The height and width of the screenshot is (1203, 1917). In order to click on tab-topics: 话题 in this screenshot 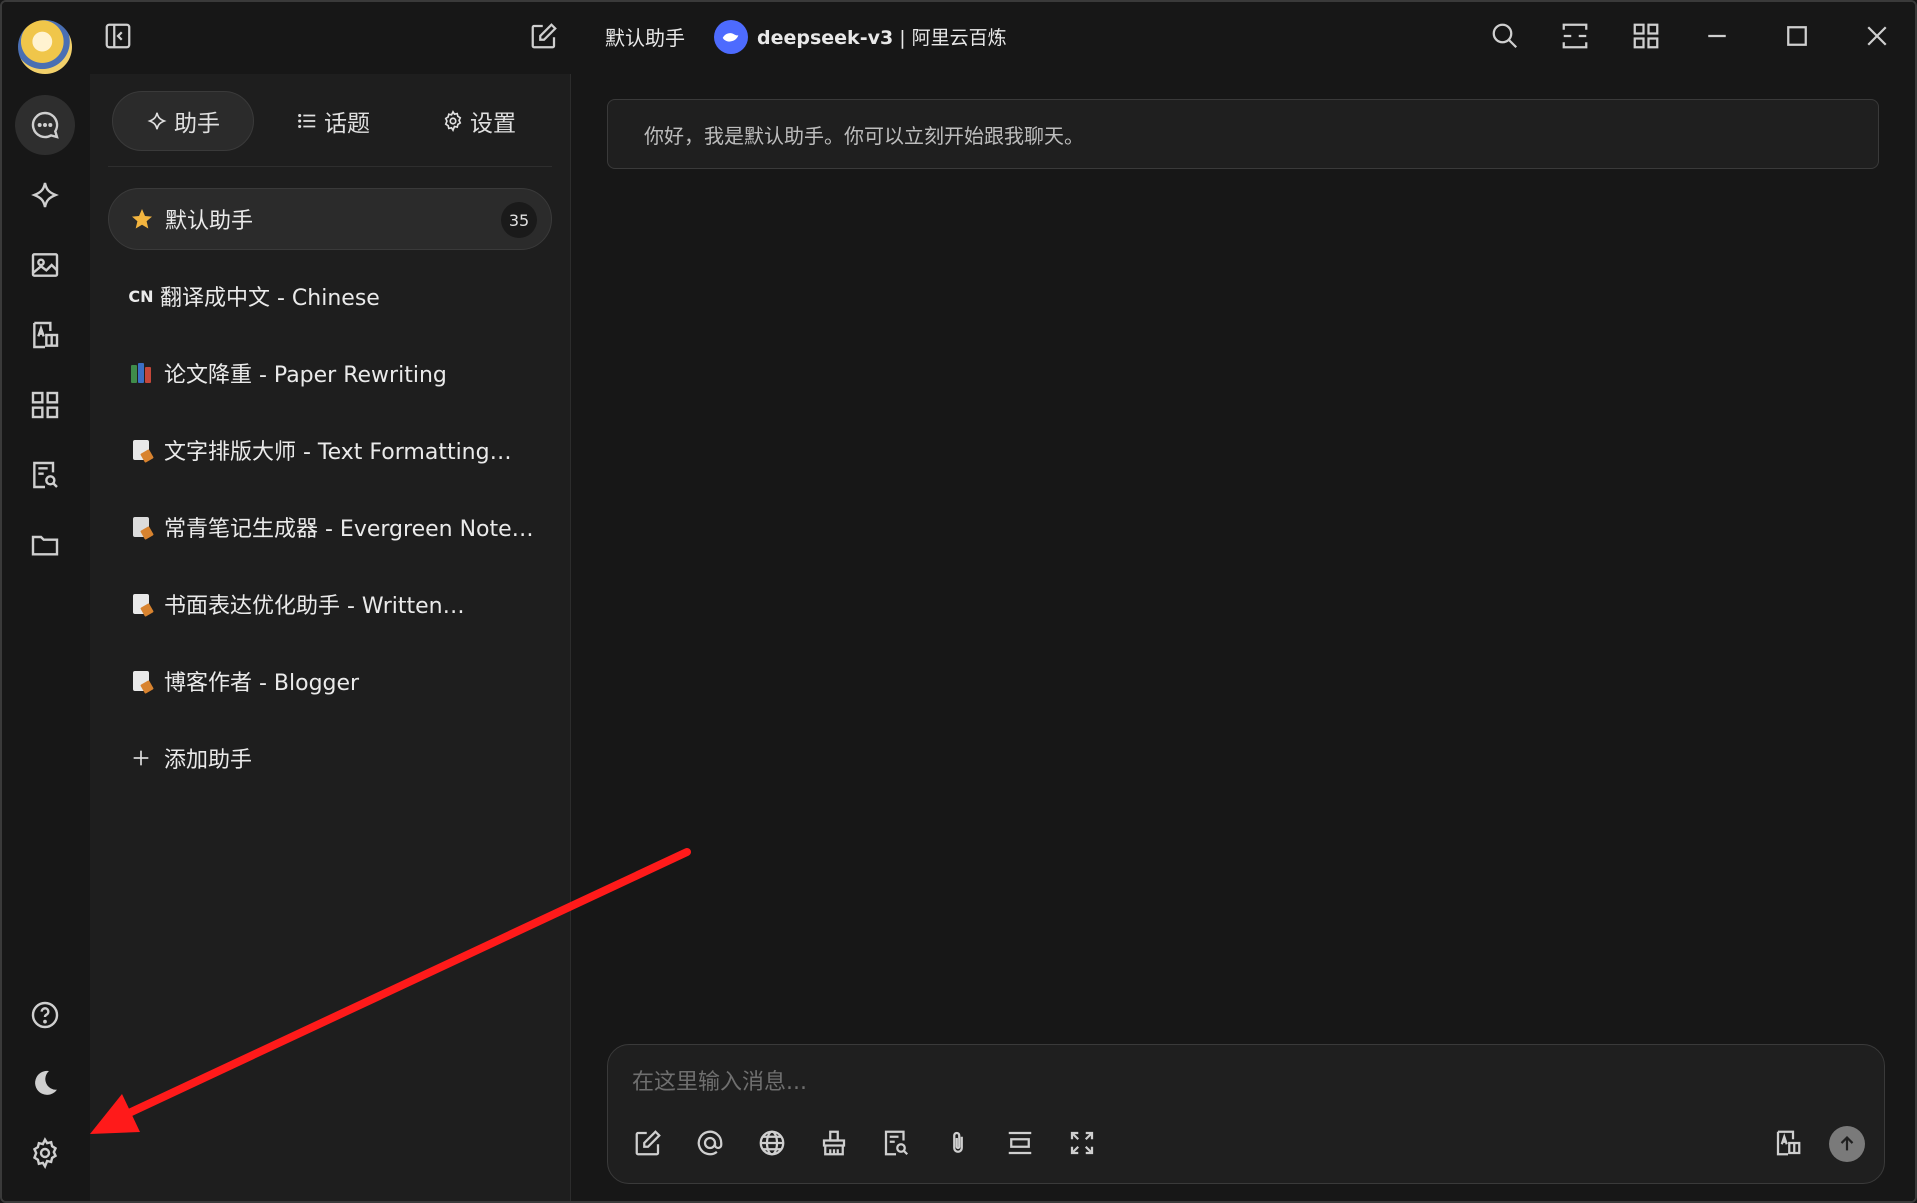, I will do `click(333, 121)`.